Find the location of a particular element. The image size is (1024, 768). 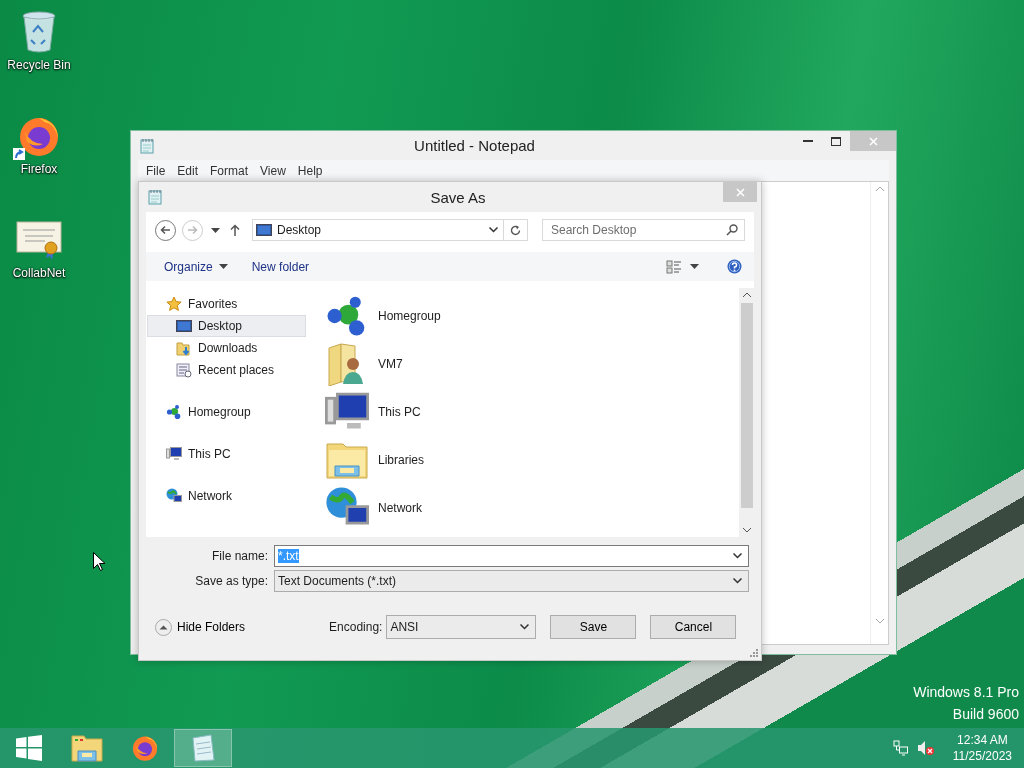

refresh-icon is located at coordinates (515, 230).